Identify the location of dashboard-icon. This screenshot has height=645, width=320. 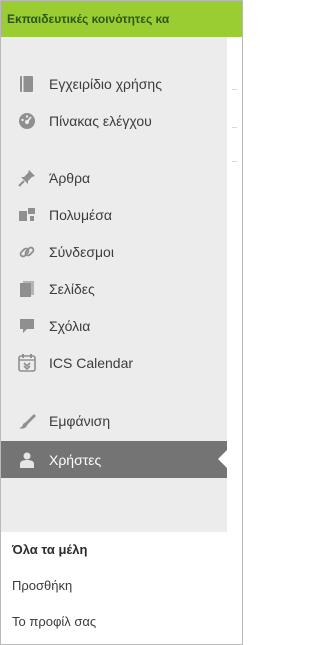
(27, 121).